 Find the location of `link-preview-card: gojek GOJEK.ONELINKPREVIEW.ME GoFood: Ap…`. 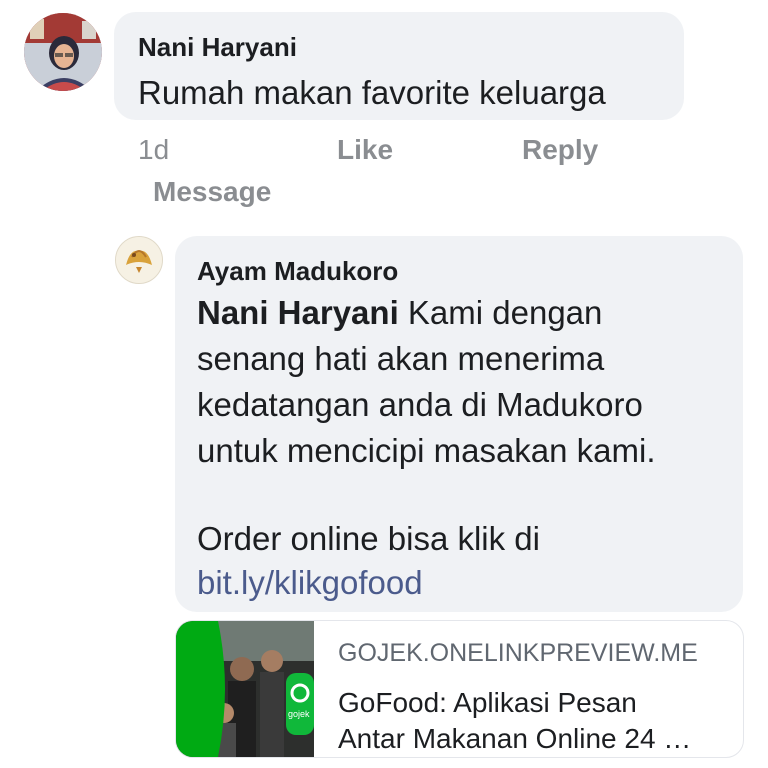

link-preview-card: gojek GOJEK.ONELINKPREVIEW.ME GoFood: Ap… is located at coordinates (459, 689).